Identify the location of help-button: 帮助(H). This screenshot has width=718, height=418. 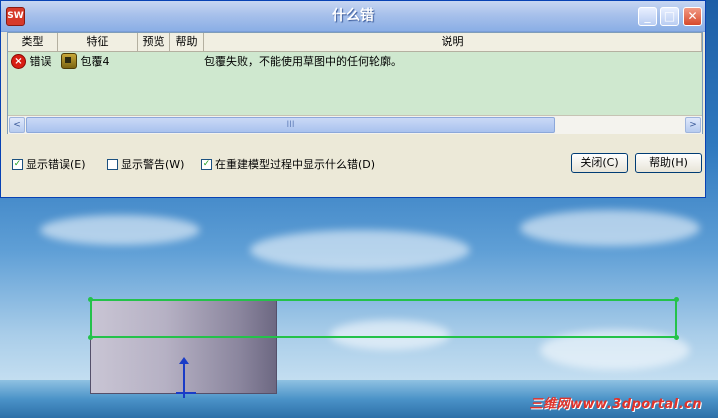
(668, 163).